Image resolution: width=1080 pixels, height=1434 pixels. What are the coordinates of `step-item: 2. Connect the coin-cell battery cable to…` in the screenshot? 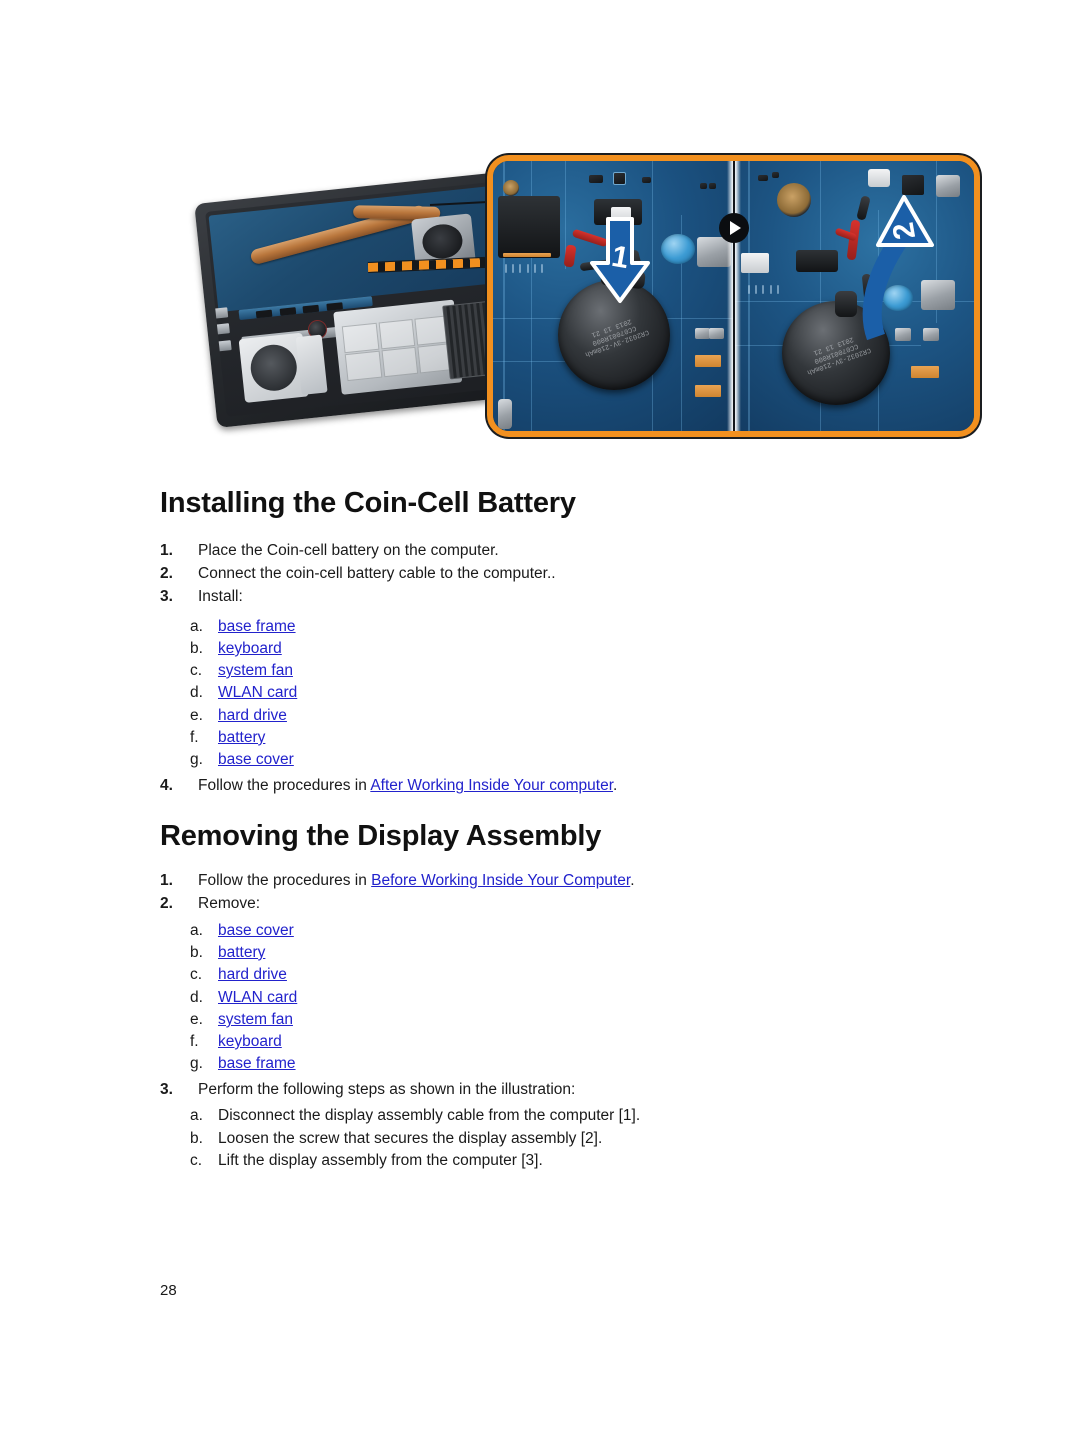 It's located at (358, 574).